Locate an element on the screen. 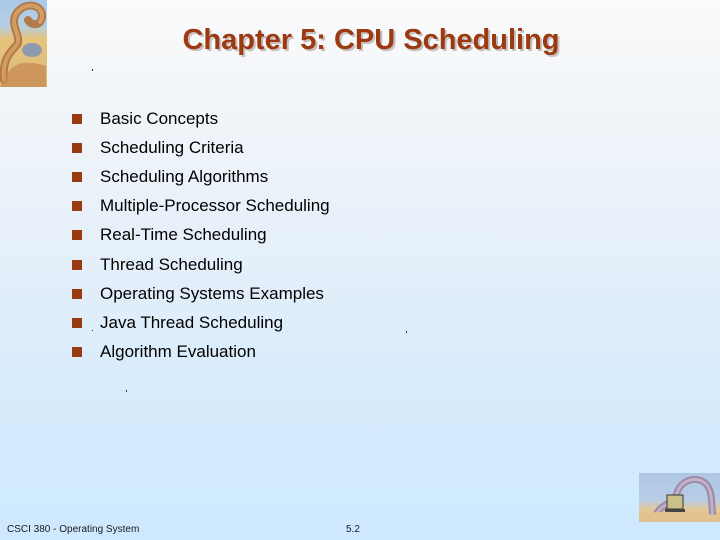 This screenshot has height=540, width=720. slide-title: Chapter 5: CPU Scheduling is located at coordinates (371, 40).